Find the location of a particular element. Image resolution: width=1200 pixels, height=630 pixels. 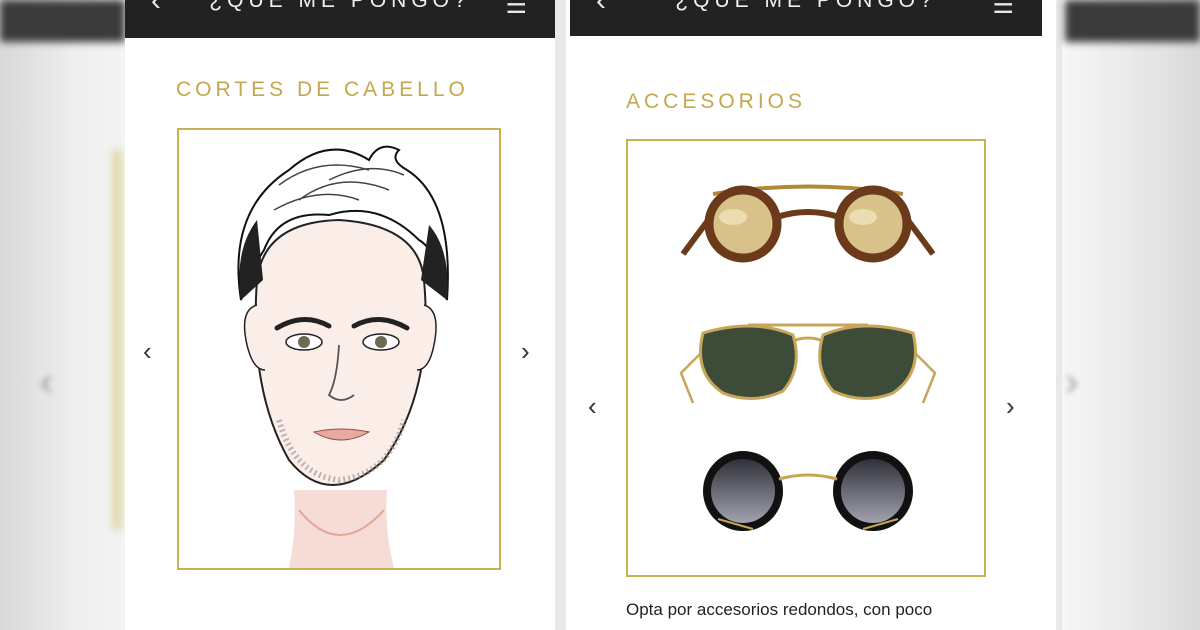

man-face-illustration is located at coordinates (343, 356).